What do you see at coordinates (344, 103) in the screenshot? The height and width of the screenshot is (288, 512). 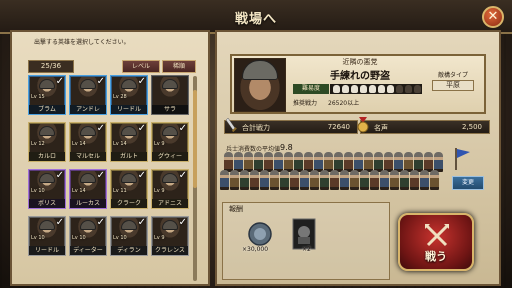 I see `recommended-power-value: 26520以上` at bounding box center [344, 103].